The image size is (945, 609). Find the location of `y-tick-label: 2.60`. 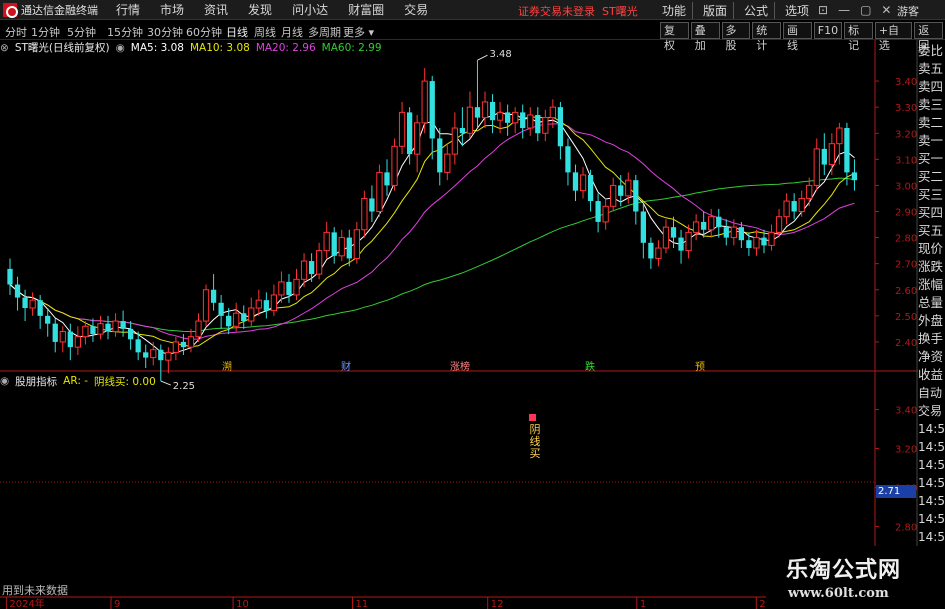

y-tick-label: 2.60 is located at coordinates (906, 291).